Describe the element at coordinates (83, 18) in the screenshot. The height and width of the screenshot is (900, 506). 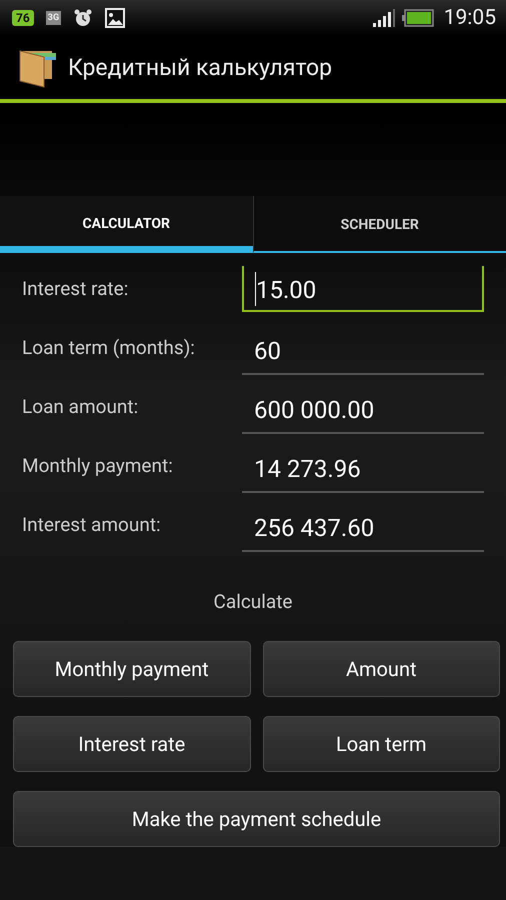
I see `alarm-clock-icon` at that location.